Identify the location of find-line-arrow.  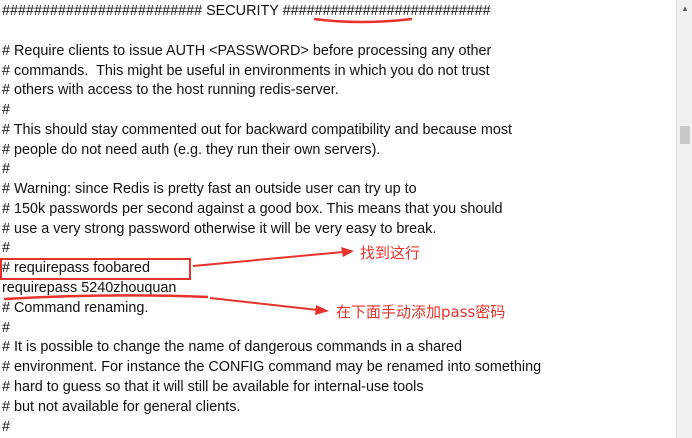
(268, 259).